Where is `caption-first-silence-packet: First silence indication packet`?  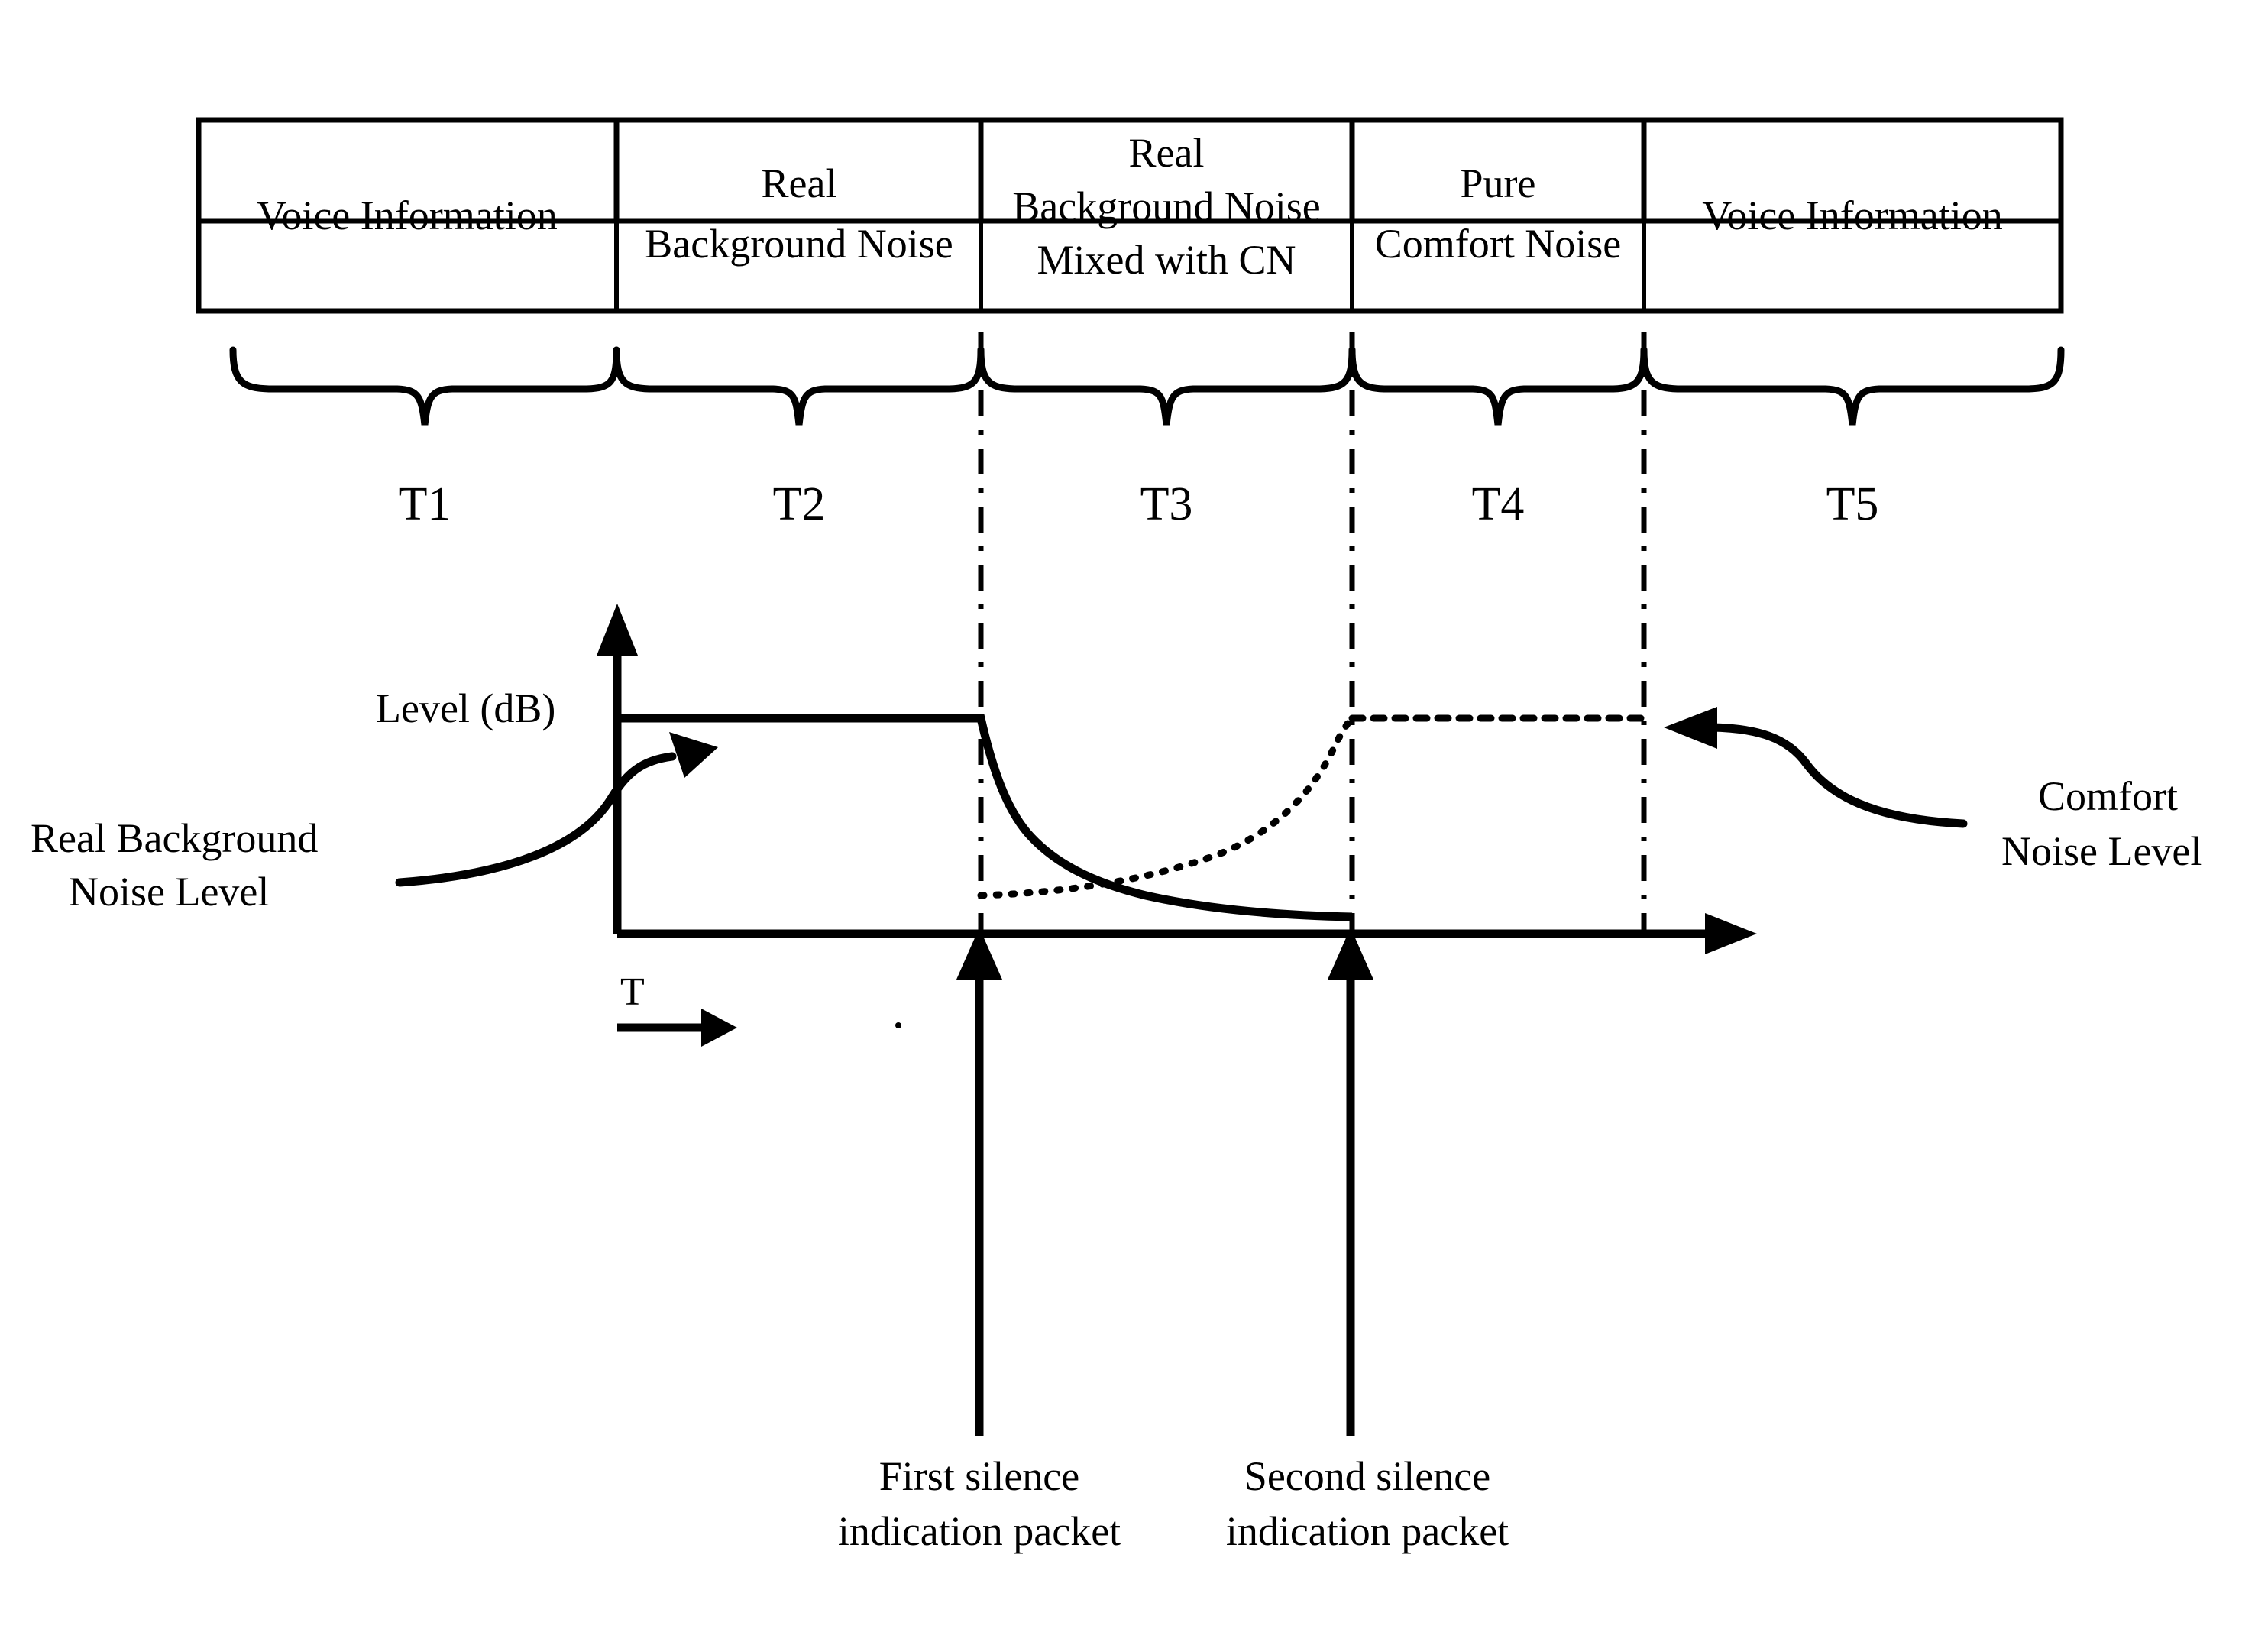 caption-first-silence-packet: First silence indication packet is located at coordinates (979, 1503).